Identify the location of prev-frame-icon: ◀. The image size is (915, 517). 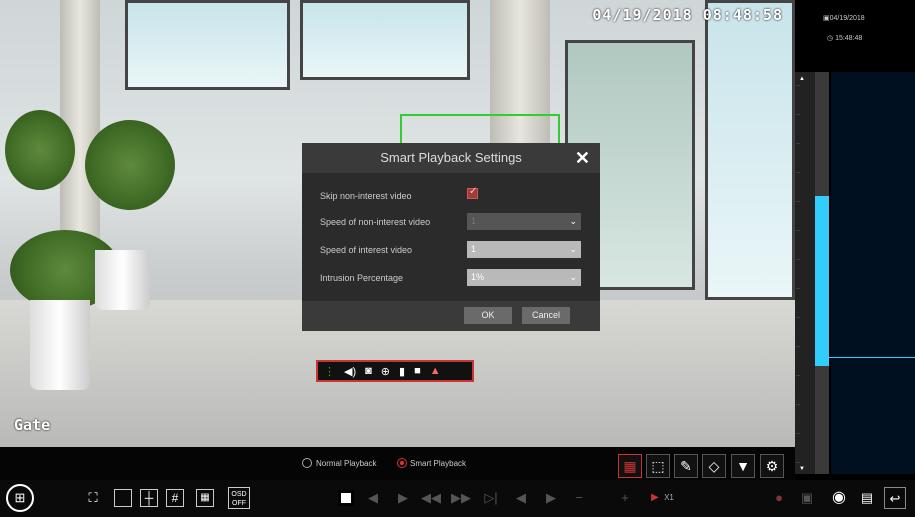
(521, 498).